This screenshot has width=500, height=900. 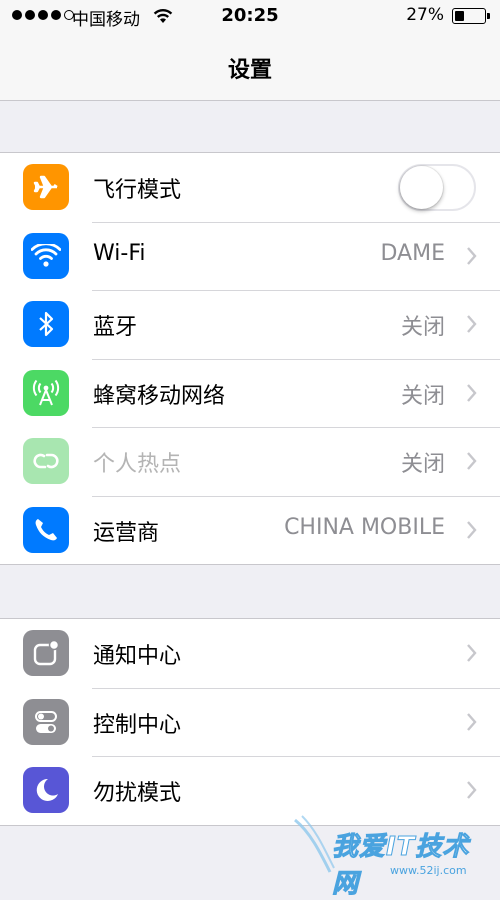 What do you see at coordinates (115, 327) in the screenshot?
I see `settings-row-label: 蓝牙` at bounding box center [115, 327].